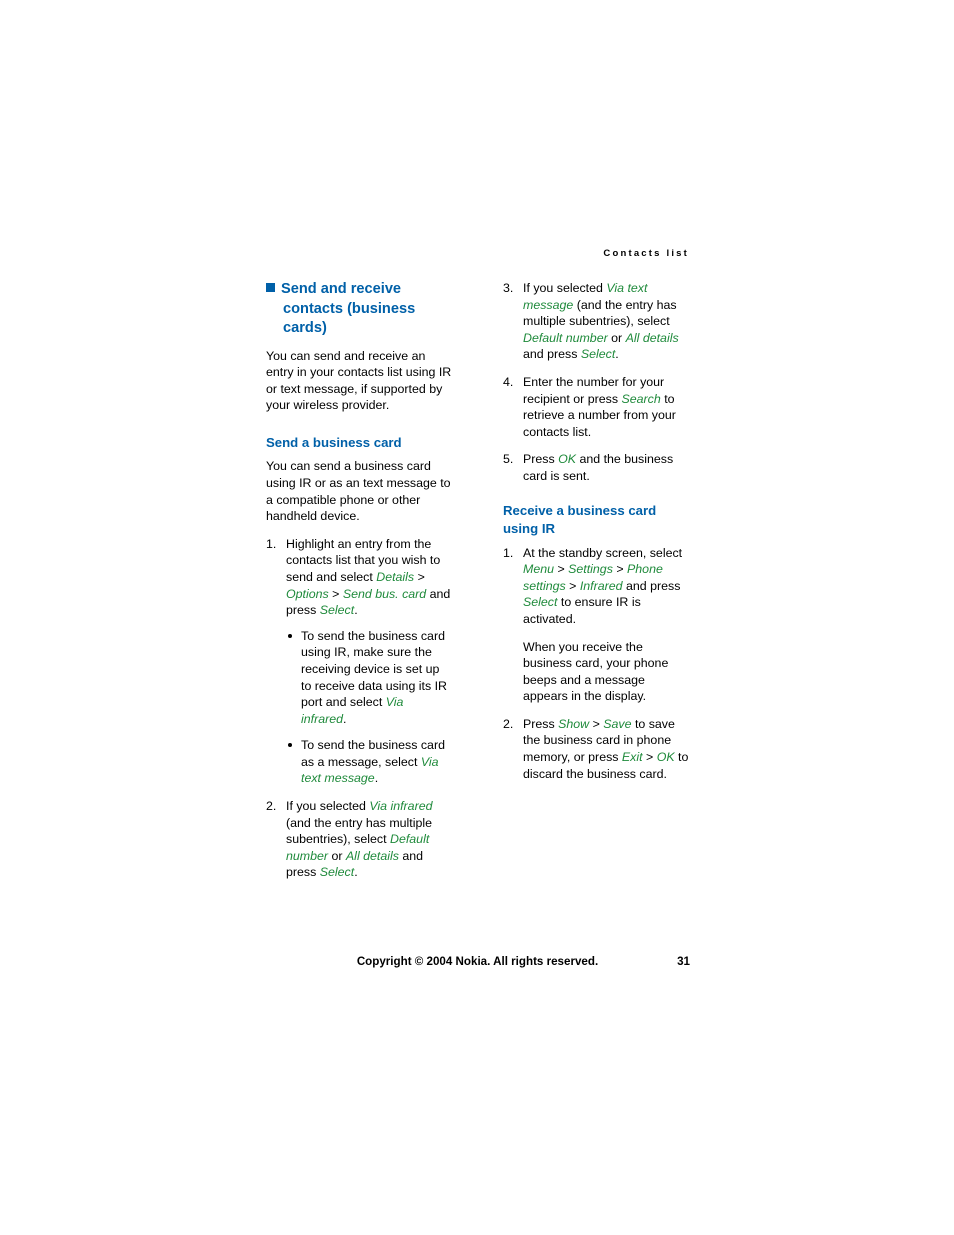 The width and height of the screenshot is (954, 1235). What do you see at coordinates (334, 442) in the screenshot?
I see `subsection-heading-send-business-card: Send a business card` at bounding box center [334, 442].